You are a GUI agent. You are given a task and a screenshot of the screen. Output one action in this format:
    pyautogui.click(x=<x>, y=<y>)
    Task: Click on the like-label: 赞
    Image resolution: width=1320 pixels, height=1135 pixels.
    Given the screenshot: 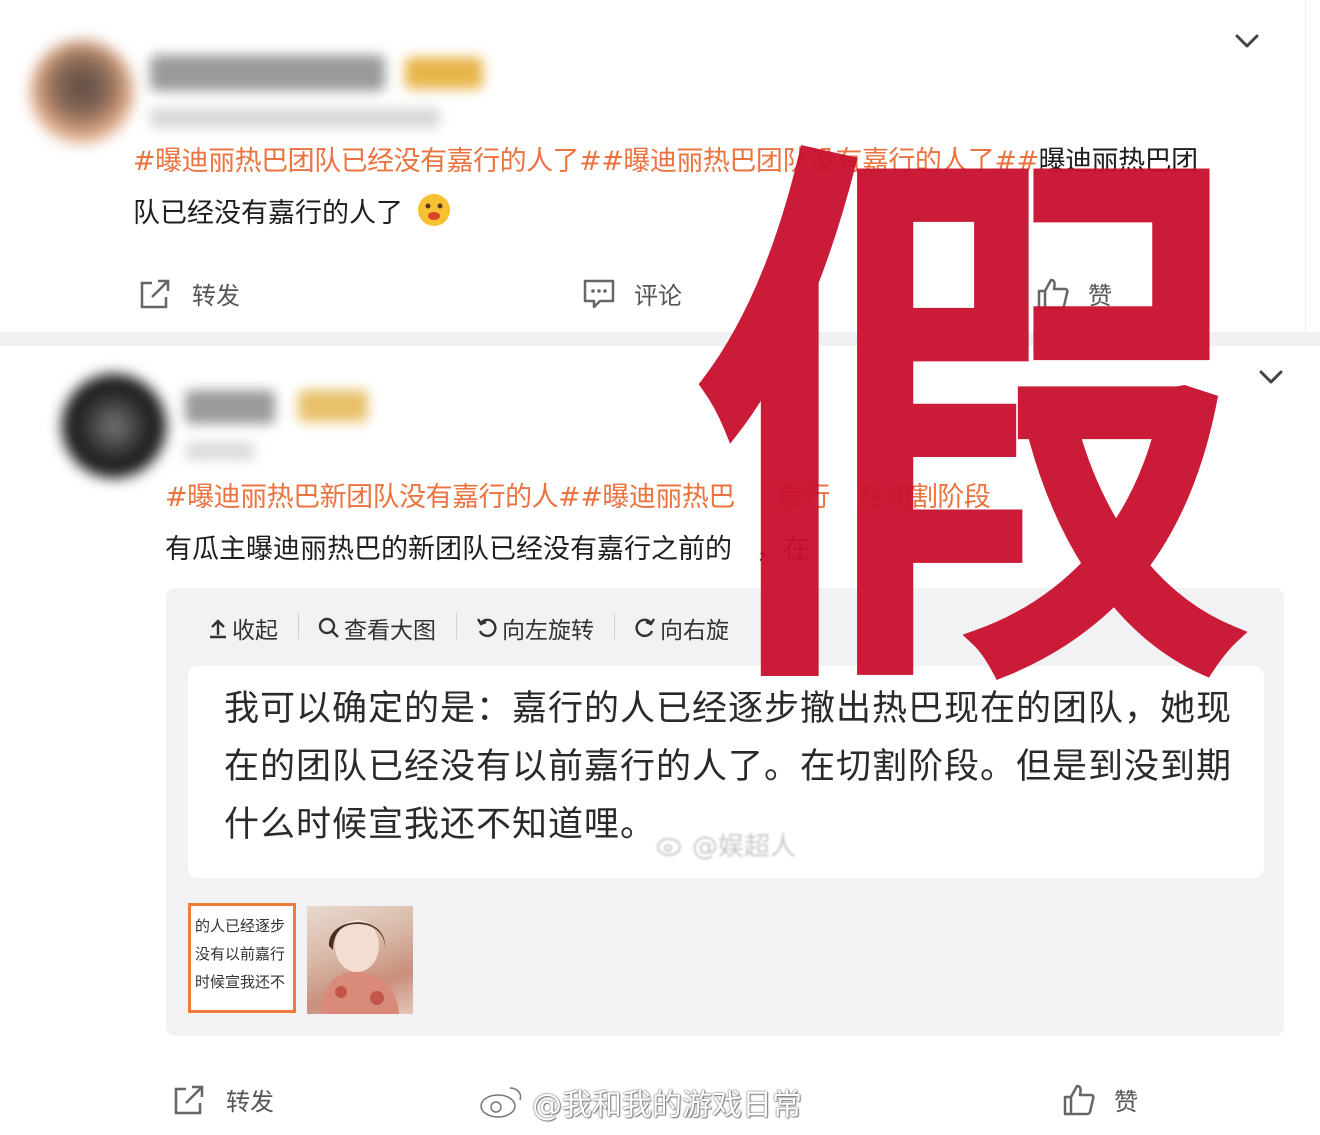 What is the action you would take?
    pyautogui.click(x=1126, y=1102)
    